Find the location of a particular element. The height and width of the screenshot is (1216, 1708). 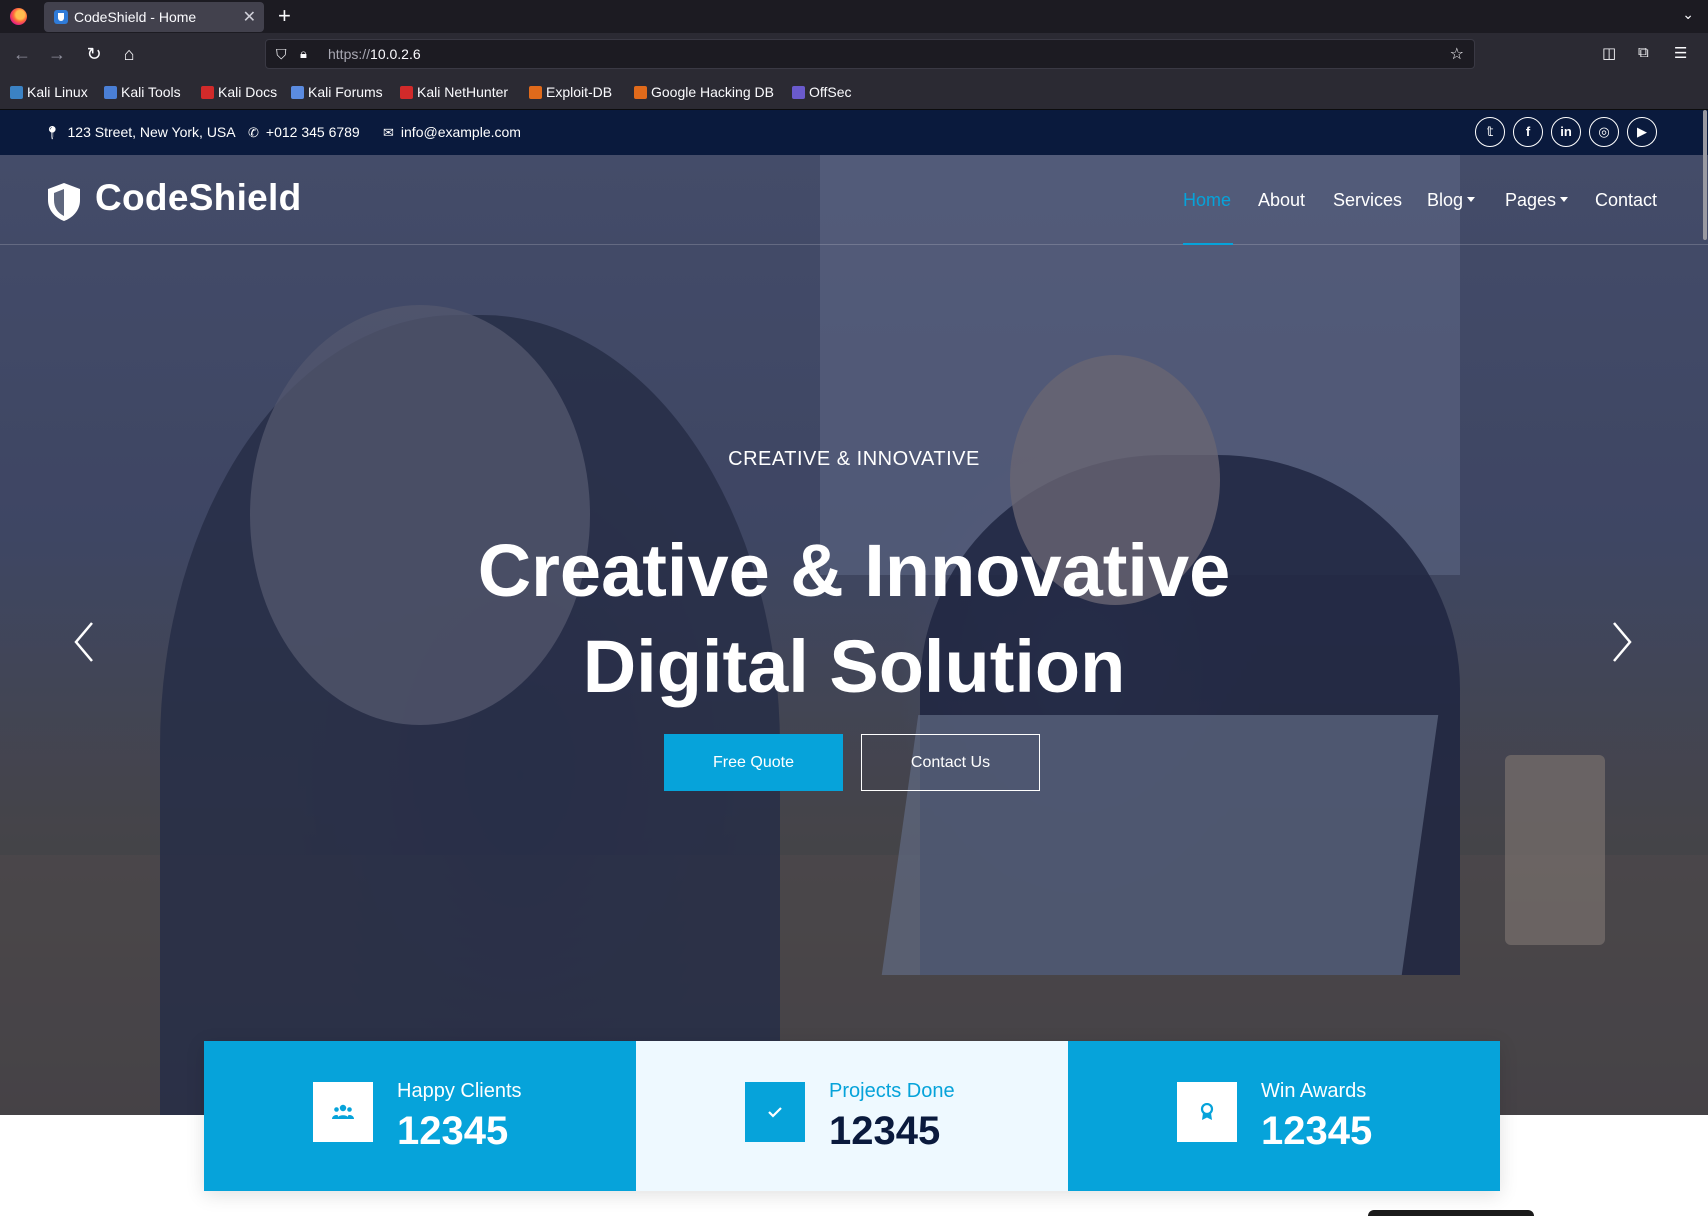

hero-title-line2: Digital Solution is located at coordinates (854, 666).